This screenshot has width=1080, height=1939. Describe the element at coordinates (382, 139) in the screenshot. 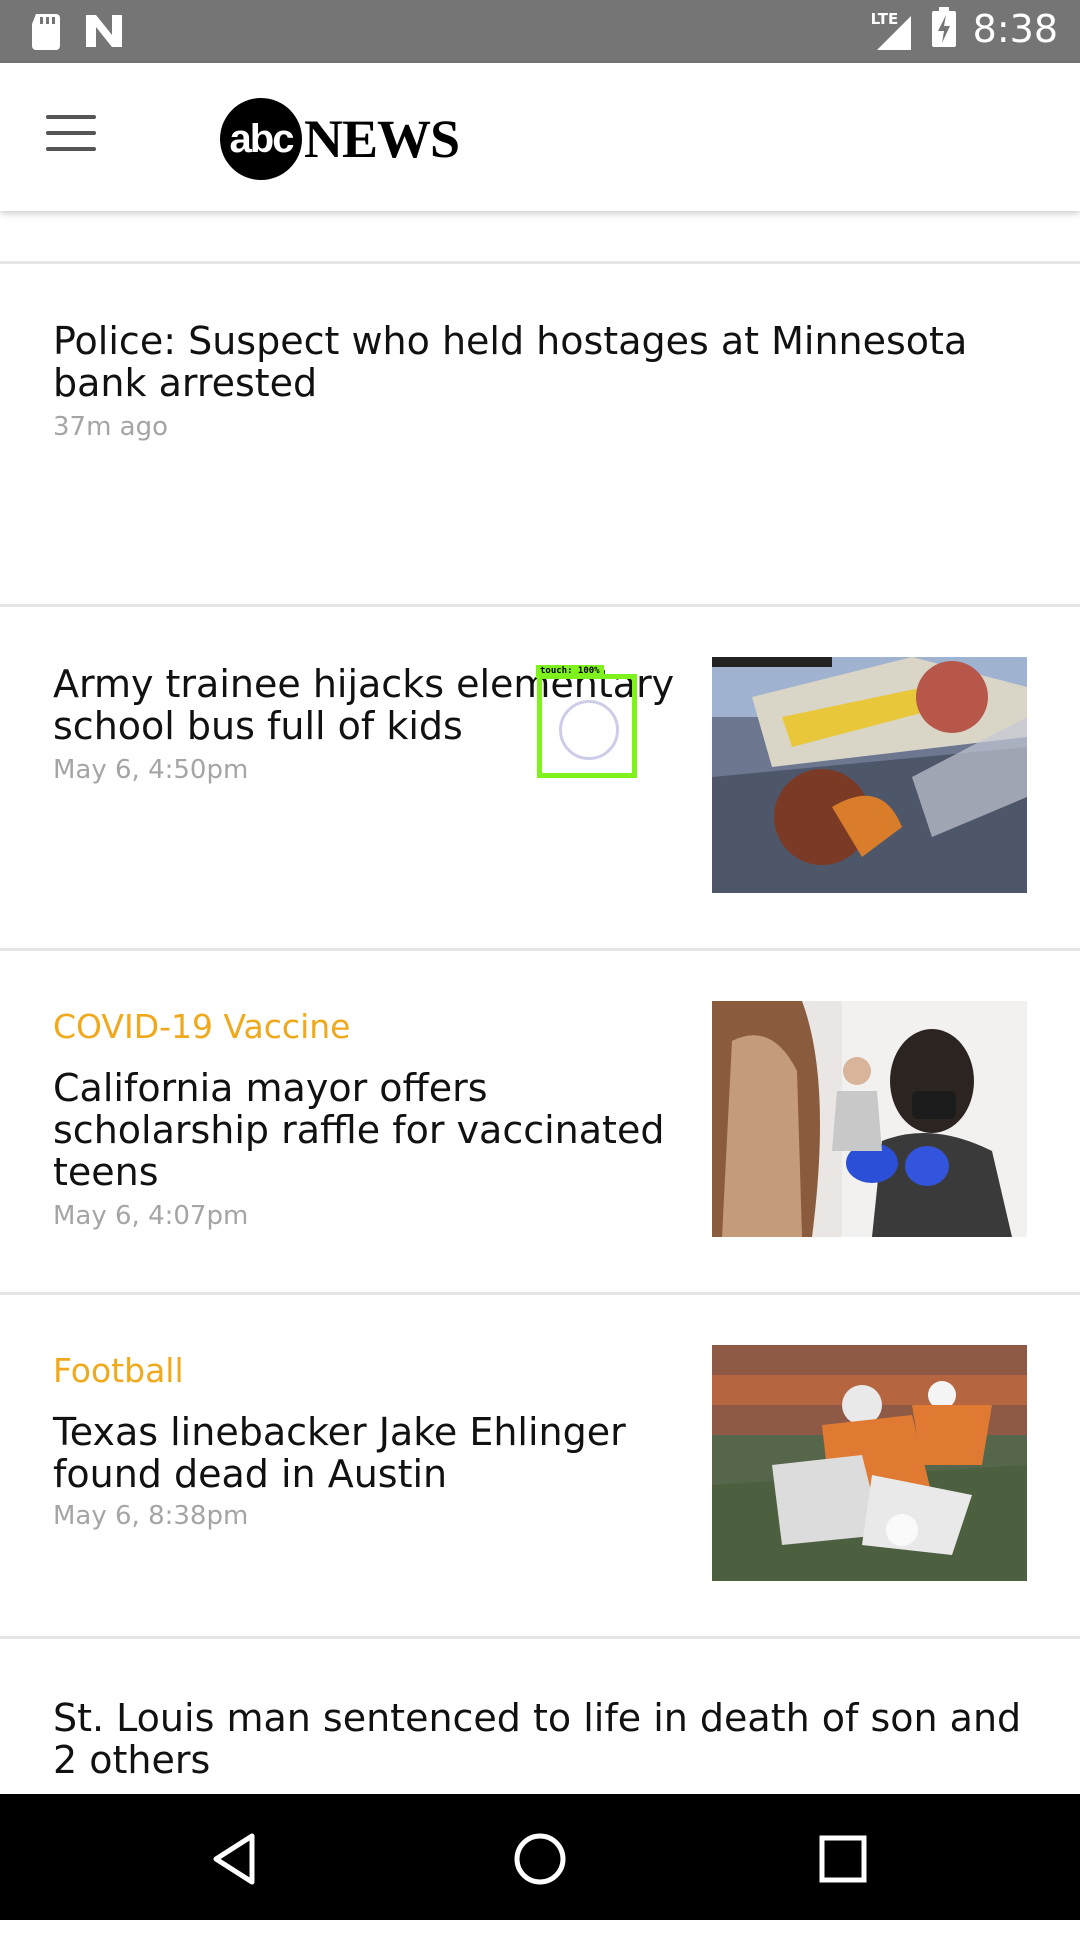

I see `logo-news-text: NEWS` at that location.